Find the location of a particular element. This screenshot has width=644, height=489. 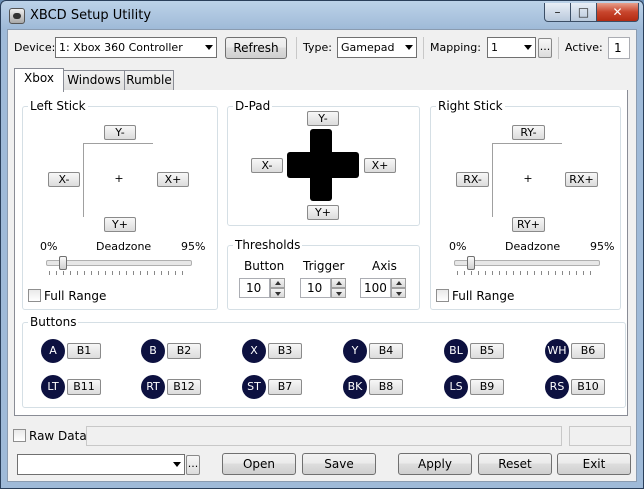

gamepad-icon is located at coordinates (17, 16).